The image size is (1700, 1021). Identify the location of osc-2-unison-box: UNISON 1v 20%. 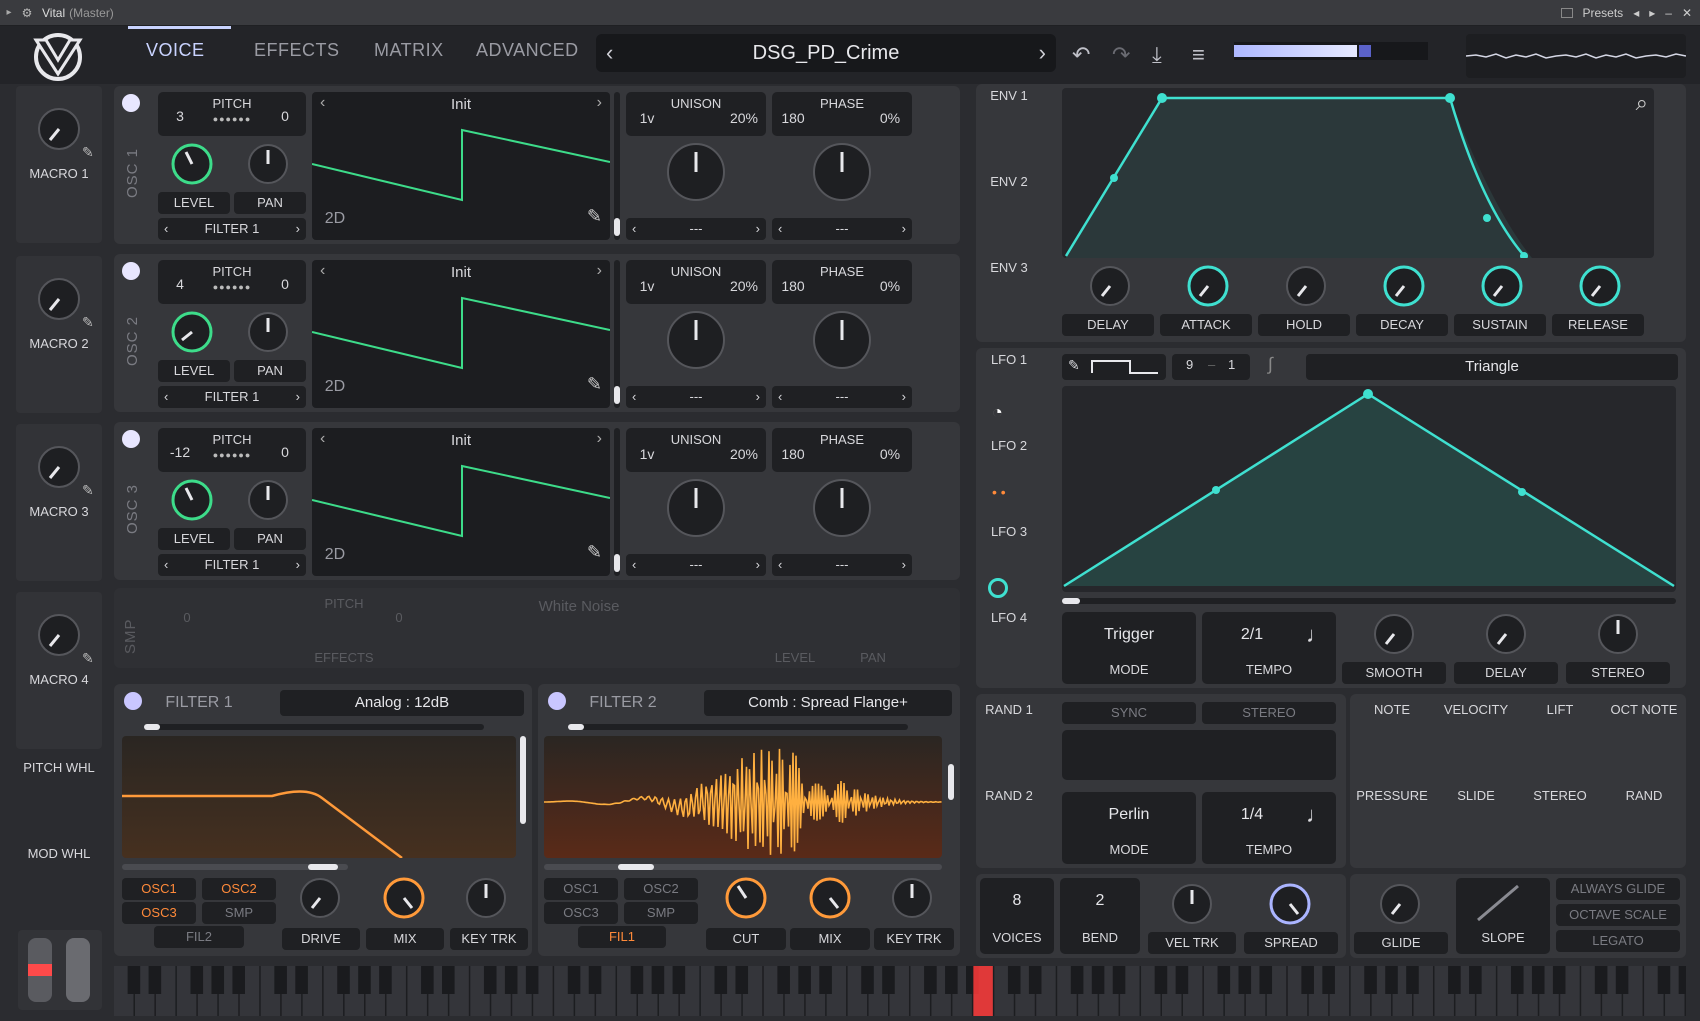
(696, 282).